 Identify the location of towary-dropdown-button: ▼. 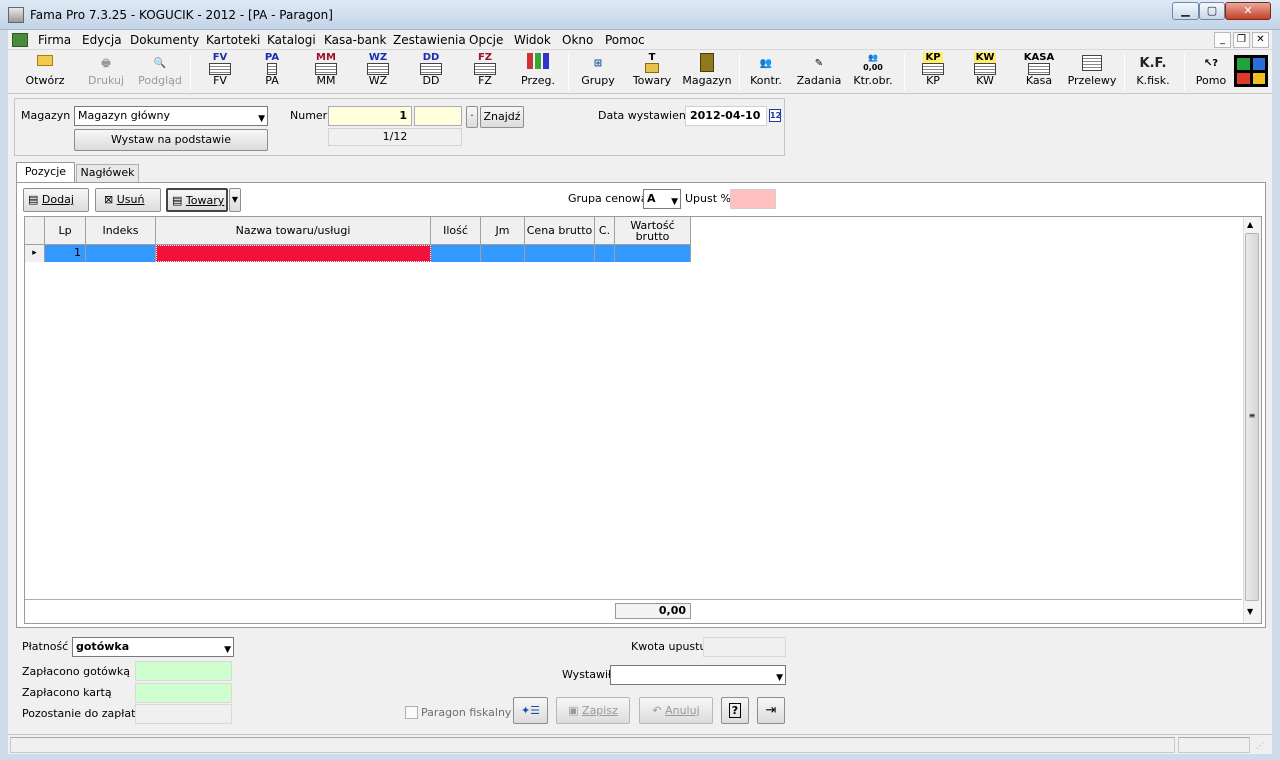
(235, 200).